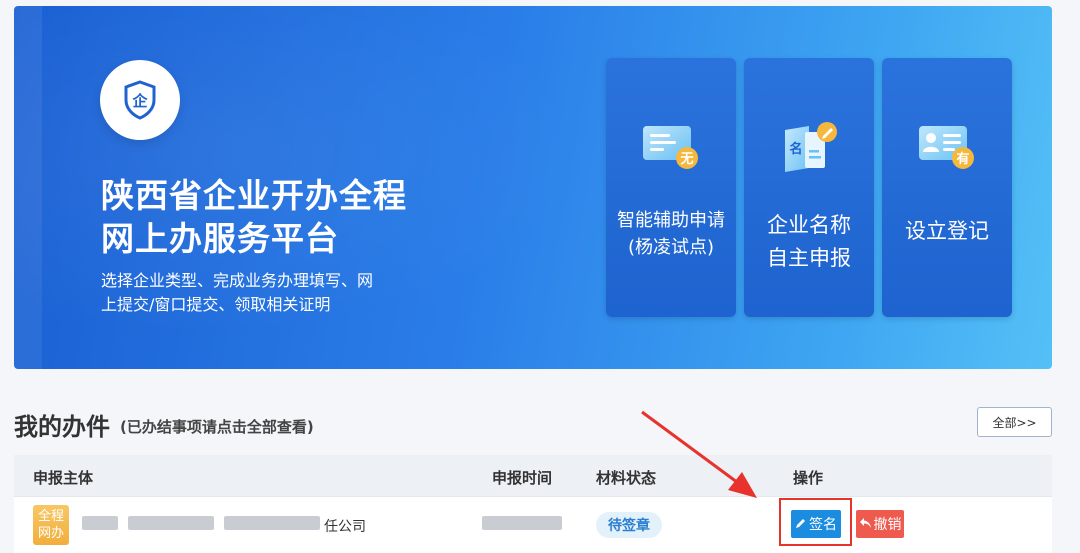 This screenshot has width=1080, height=553. Describe the element at coordinates (686, 159) in the screenshot. I see `icon-badge-text: 无` at that location.